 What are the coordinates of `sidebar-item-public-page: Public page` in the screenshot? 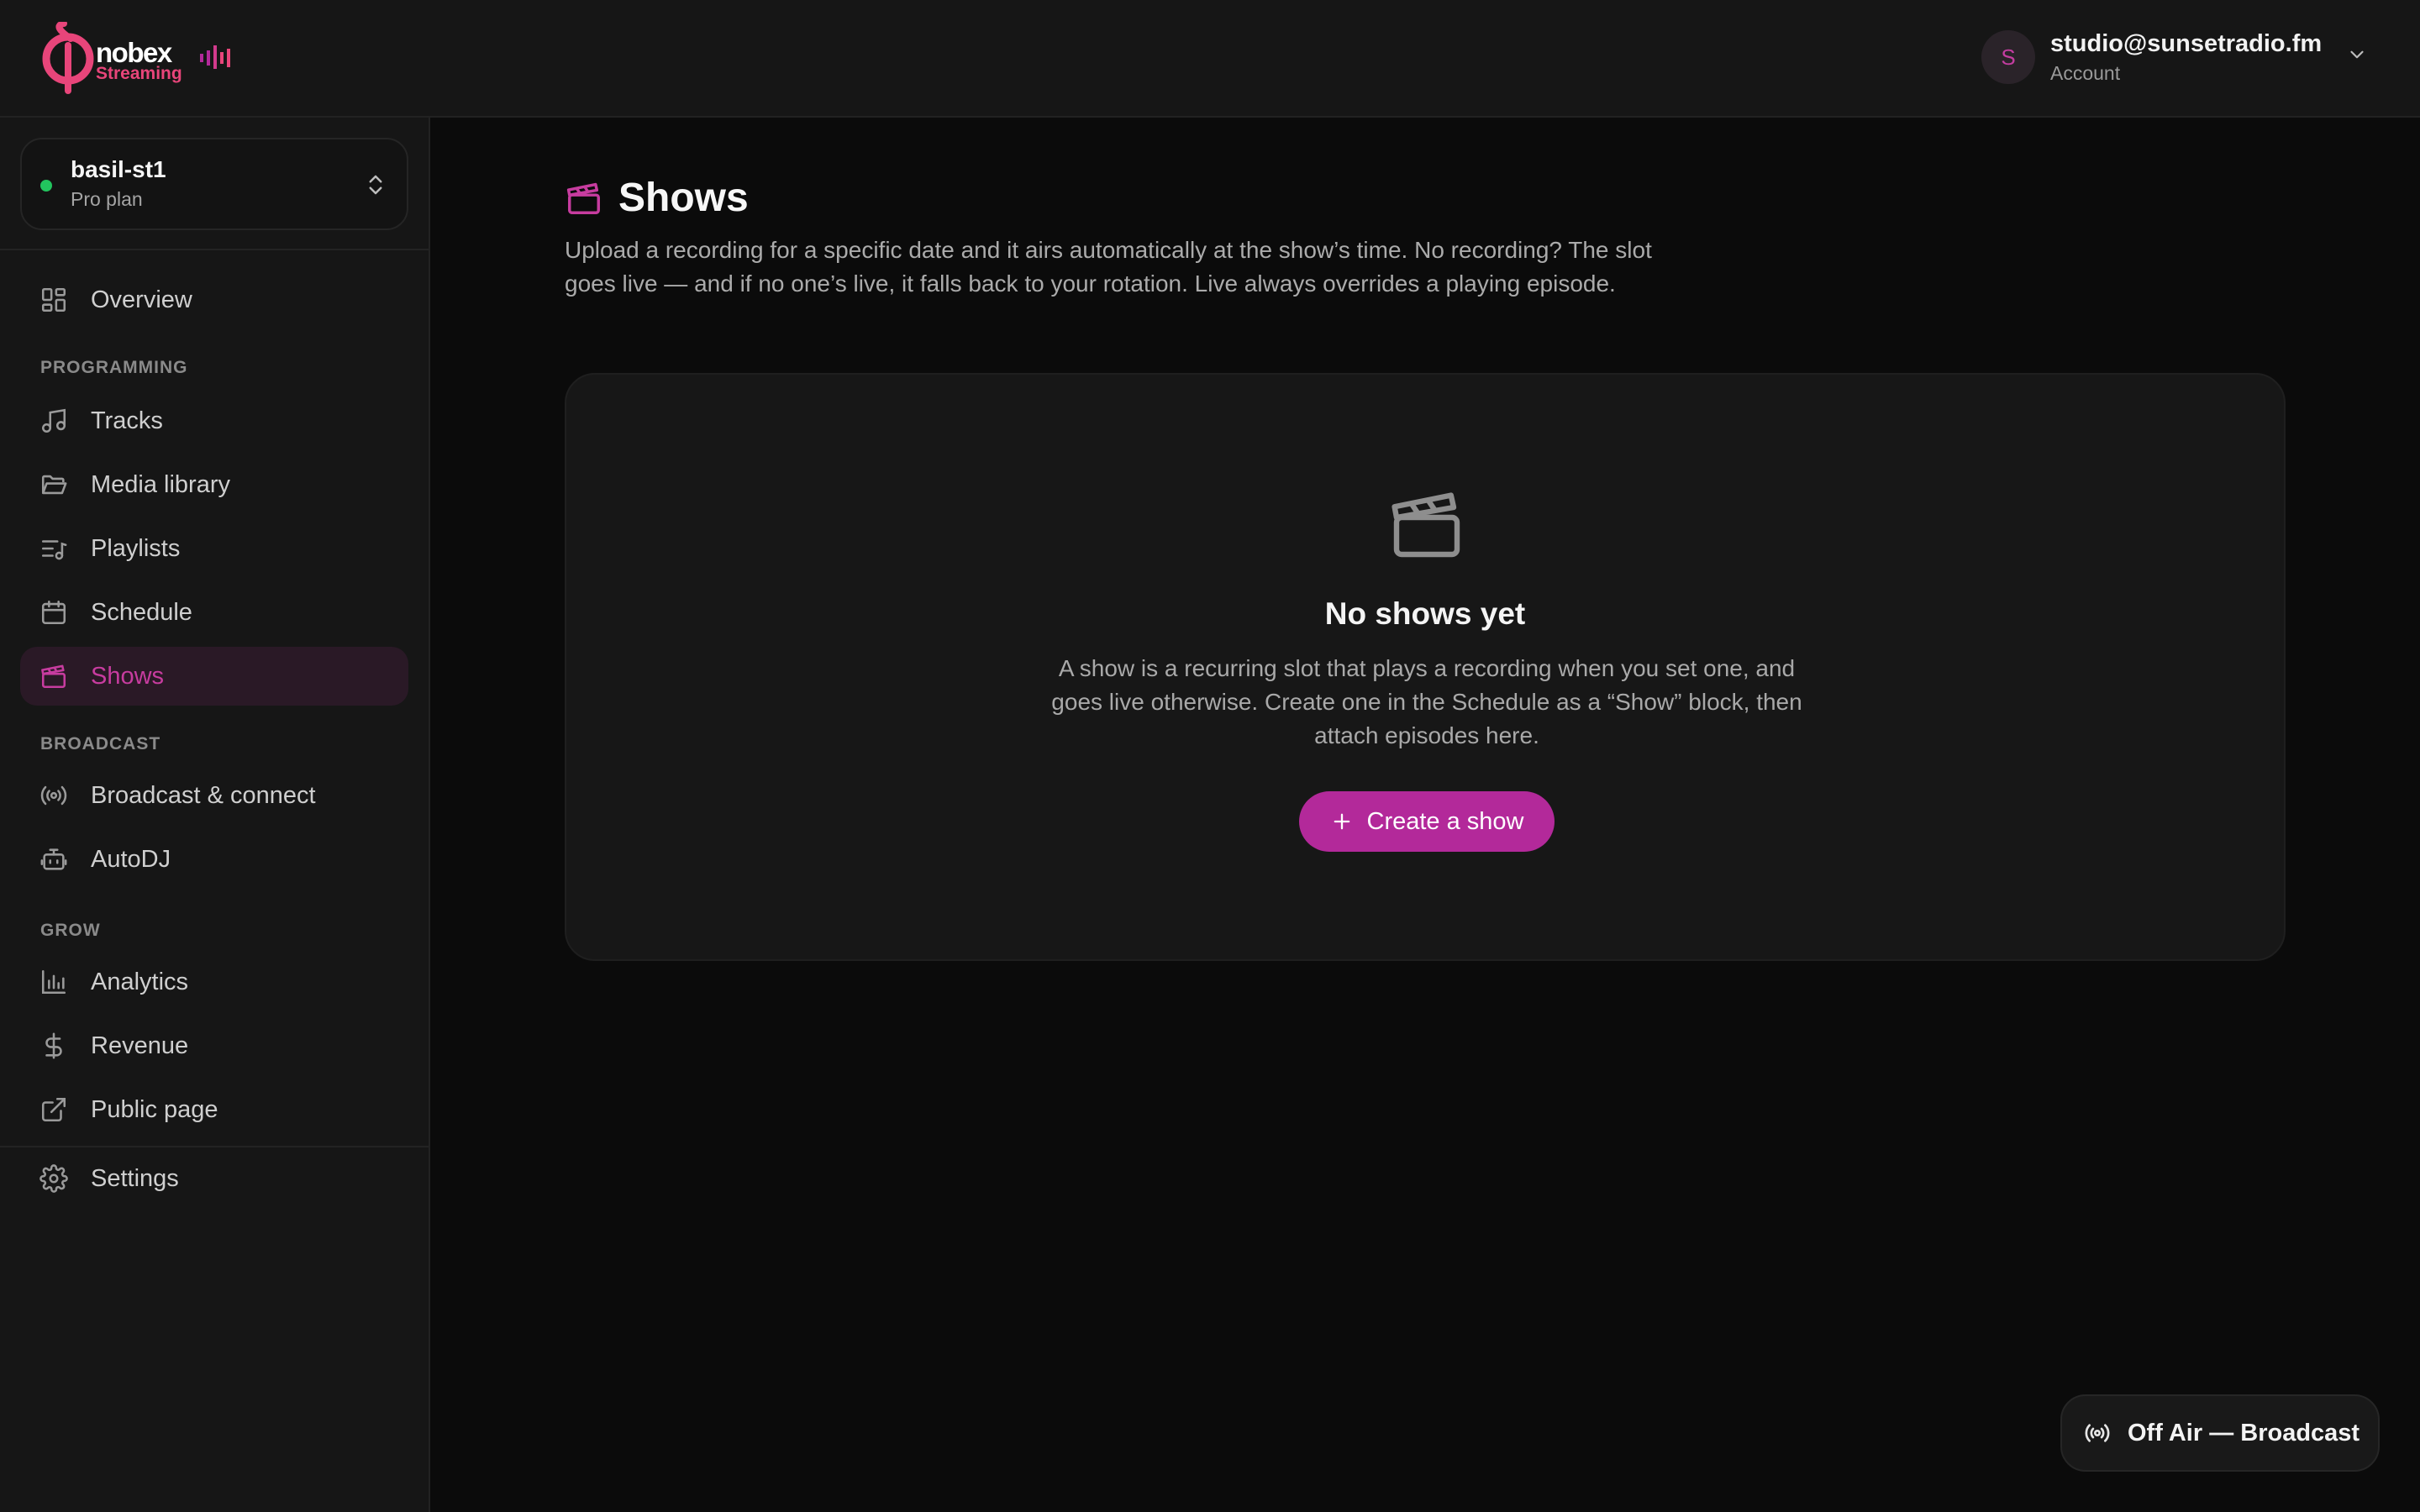 It's located at (214, 1109).